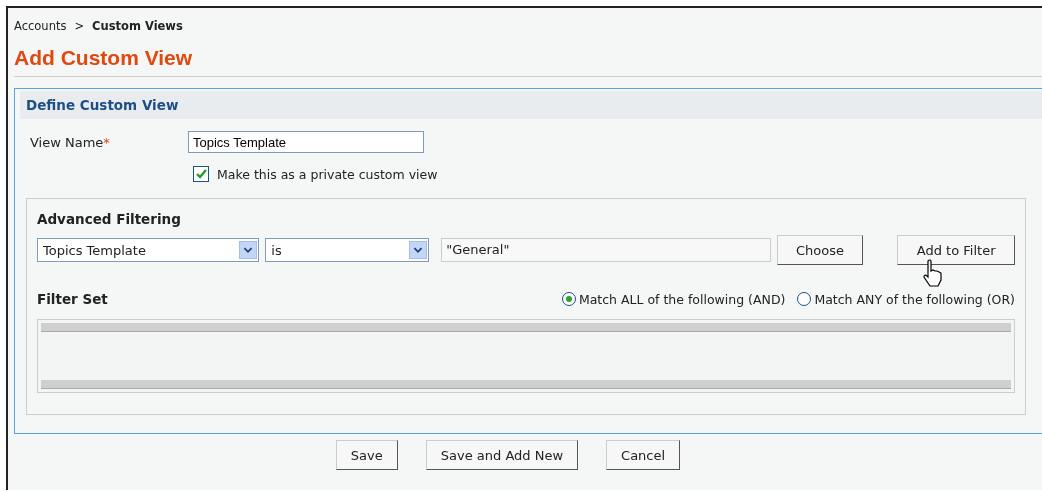  What do you see at coordinates (347, 250) in the screenshot?
I see `operator-dropdown: is` at bounding box center [347, 250].